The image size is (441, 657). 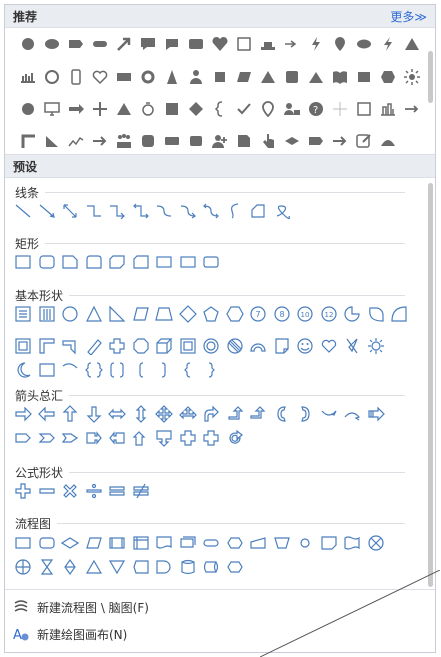 I want to click on shape-freeform-icon, so click(x=258, y=211).